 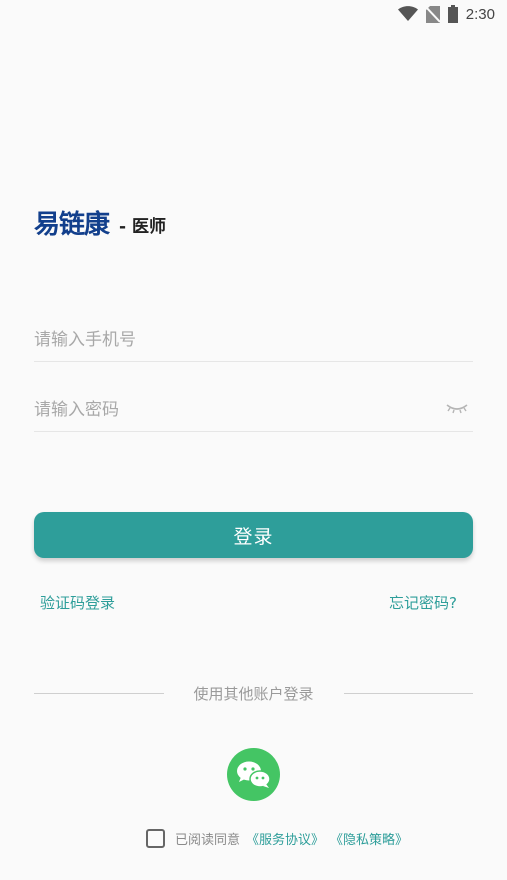 I want to click on password-field, so click(x=253, y=410).